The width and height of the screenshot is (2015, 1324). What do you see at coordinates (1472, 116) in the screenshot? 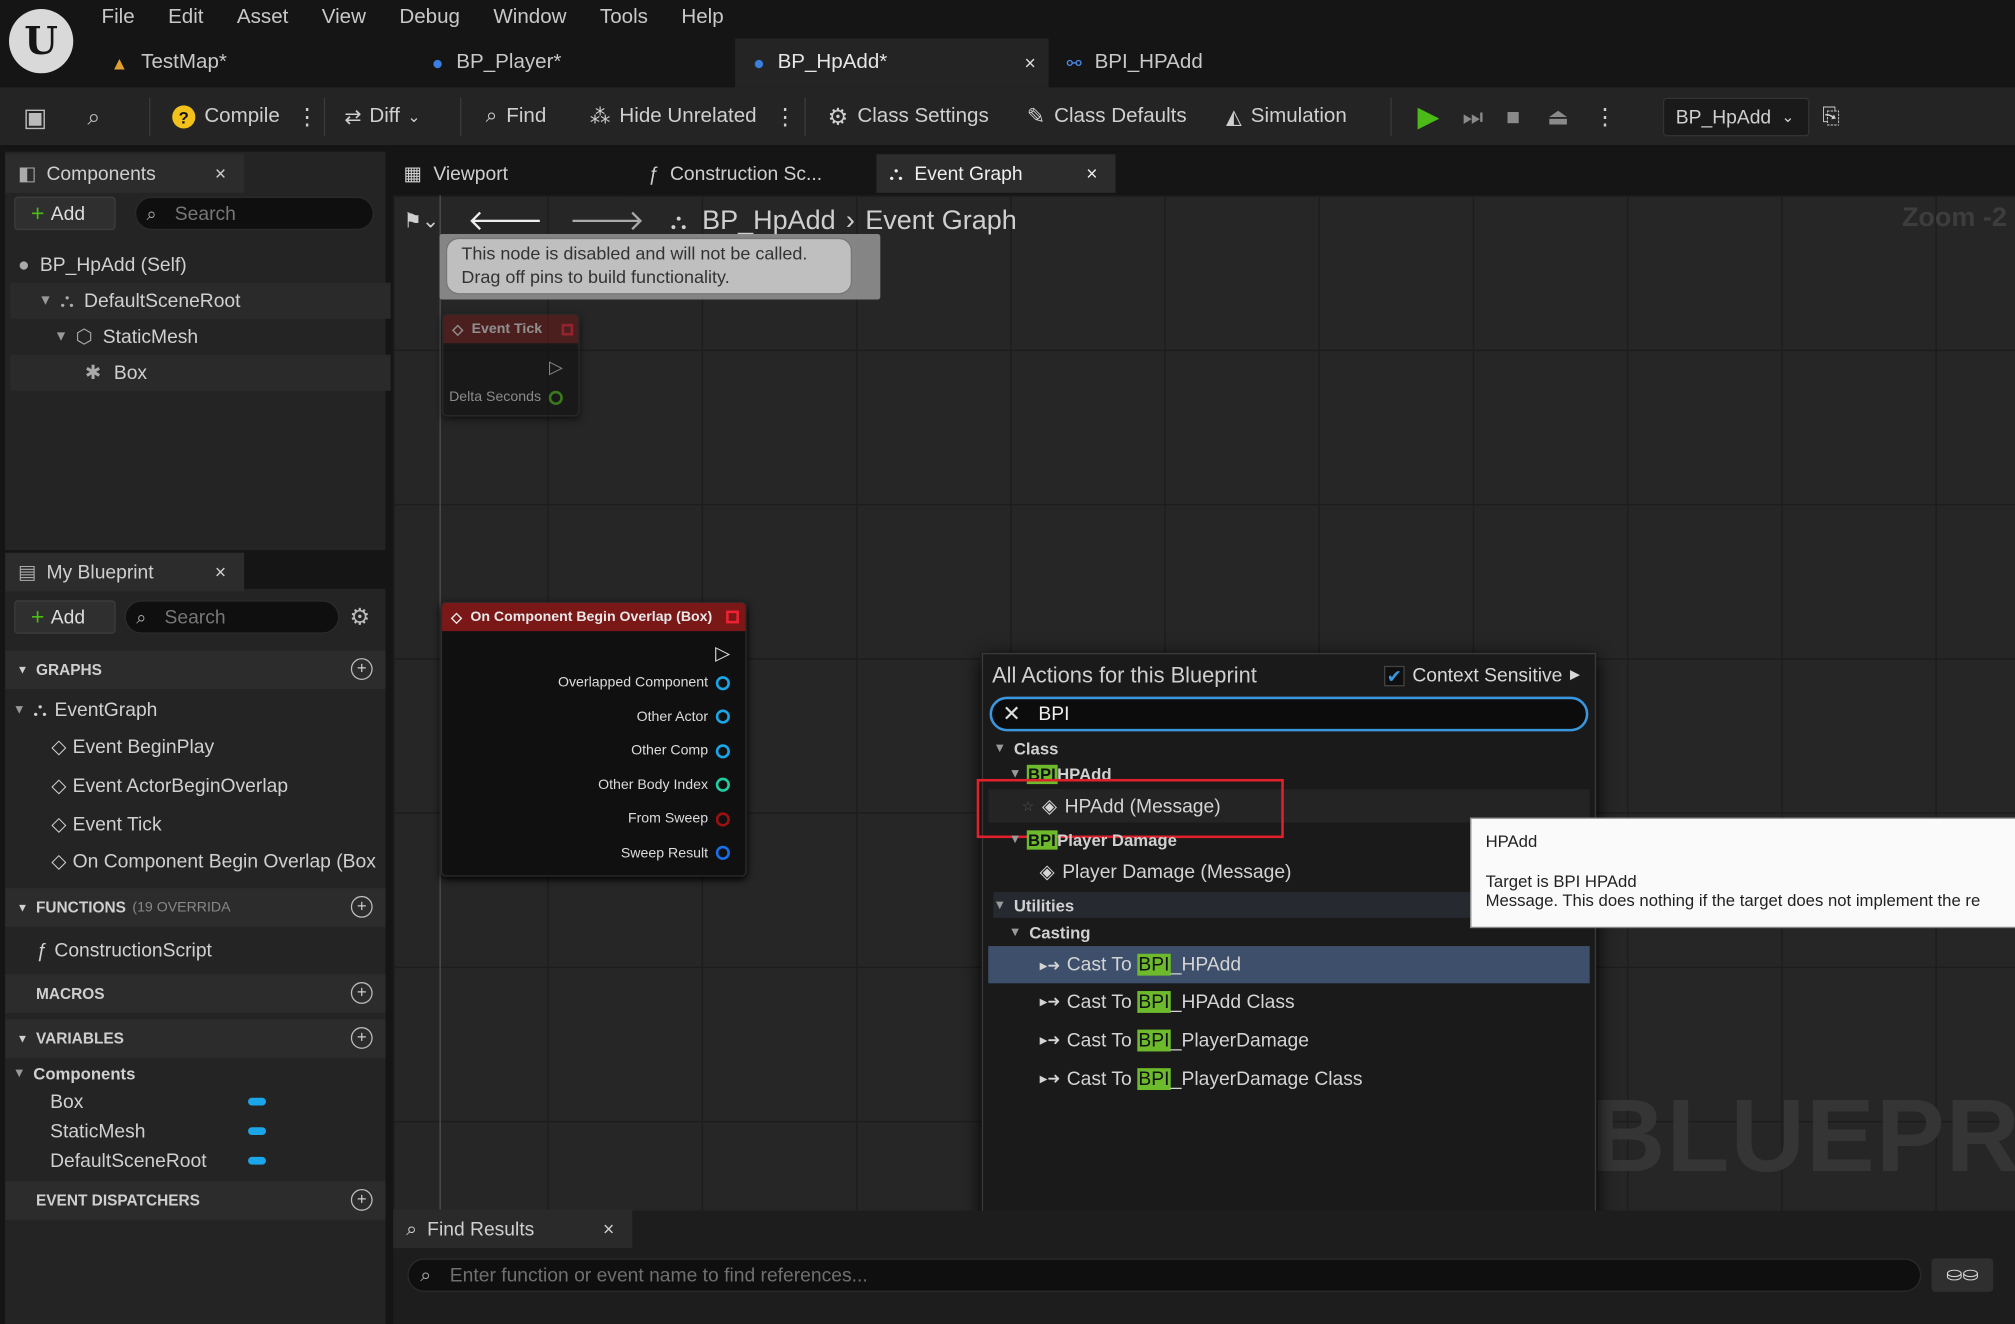
I see `step-icon: ⏭` at bounding box center [1472, 116].